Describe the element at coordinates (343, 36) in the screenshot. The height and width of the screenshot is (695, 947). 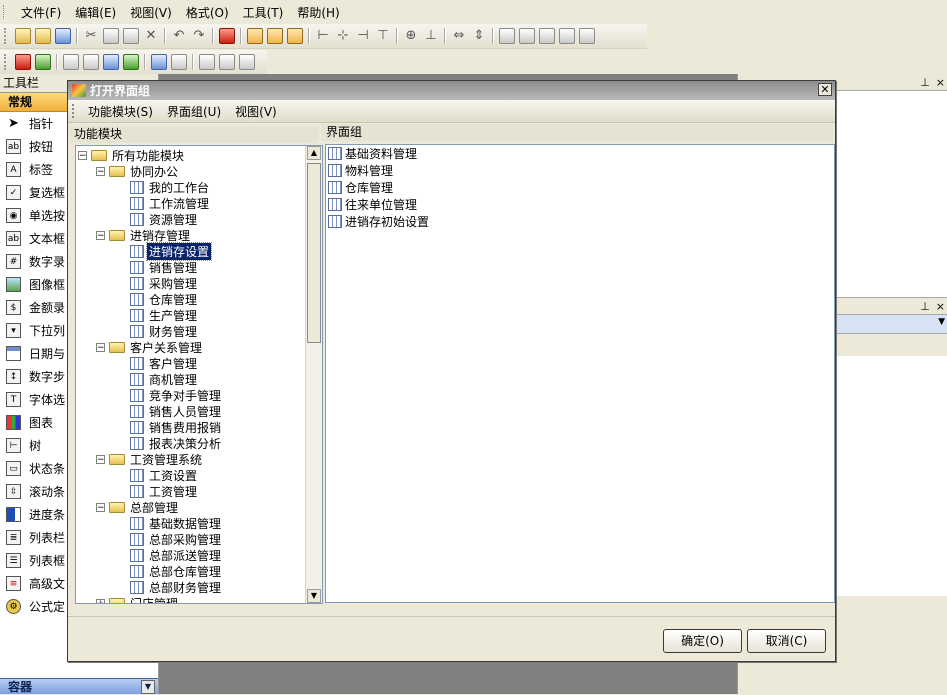
I see `align-center-icon: ⊹` at that location.